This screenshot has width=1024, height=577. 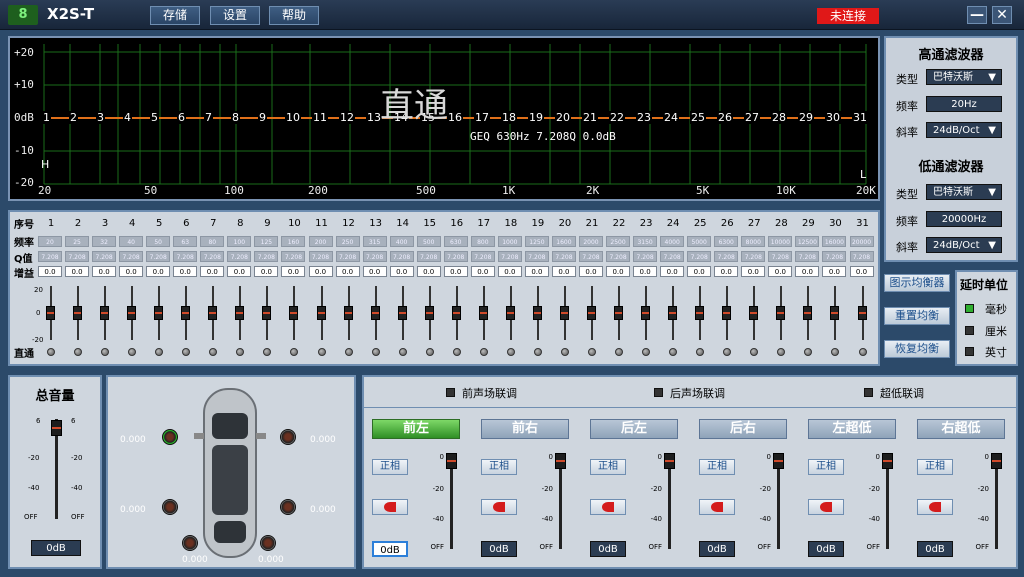 What do you see at coordinates (779, 117) in the screenshot?
I see `graph-band-marker: 28` at bounding box center [779, 117].